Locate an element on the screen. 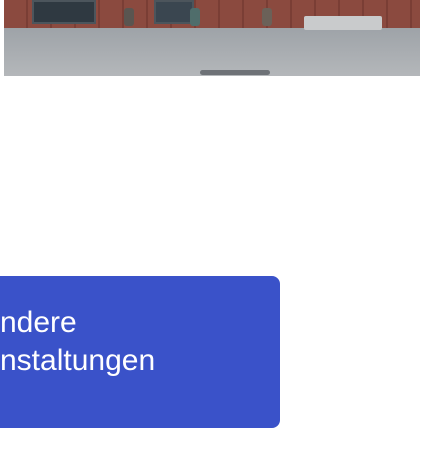 Image resolution: width=422 pixels, height=457 pixels. photo-bench is located at coordinates (343, 23).